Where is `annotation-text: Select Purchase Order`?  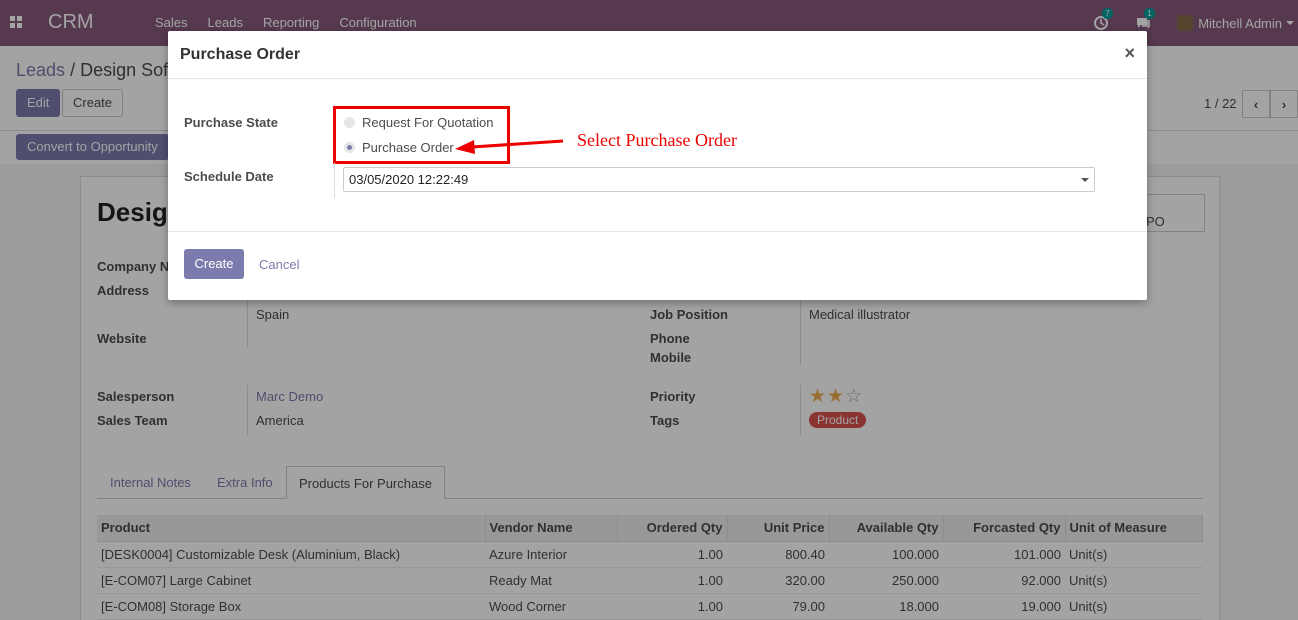
annotation-text: Select Purchase Order is located at coordinates (657, 140).